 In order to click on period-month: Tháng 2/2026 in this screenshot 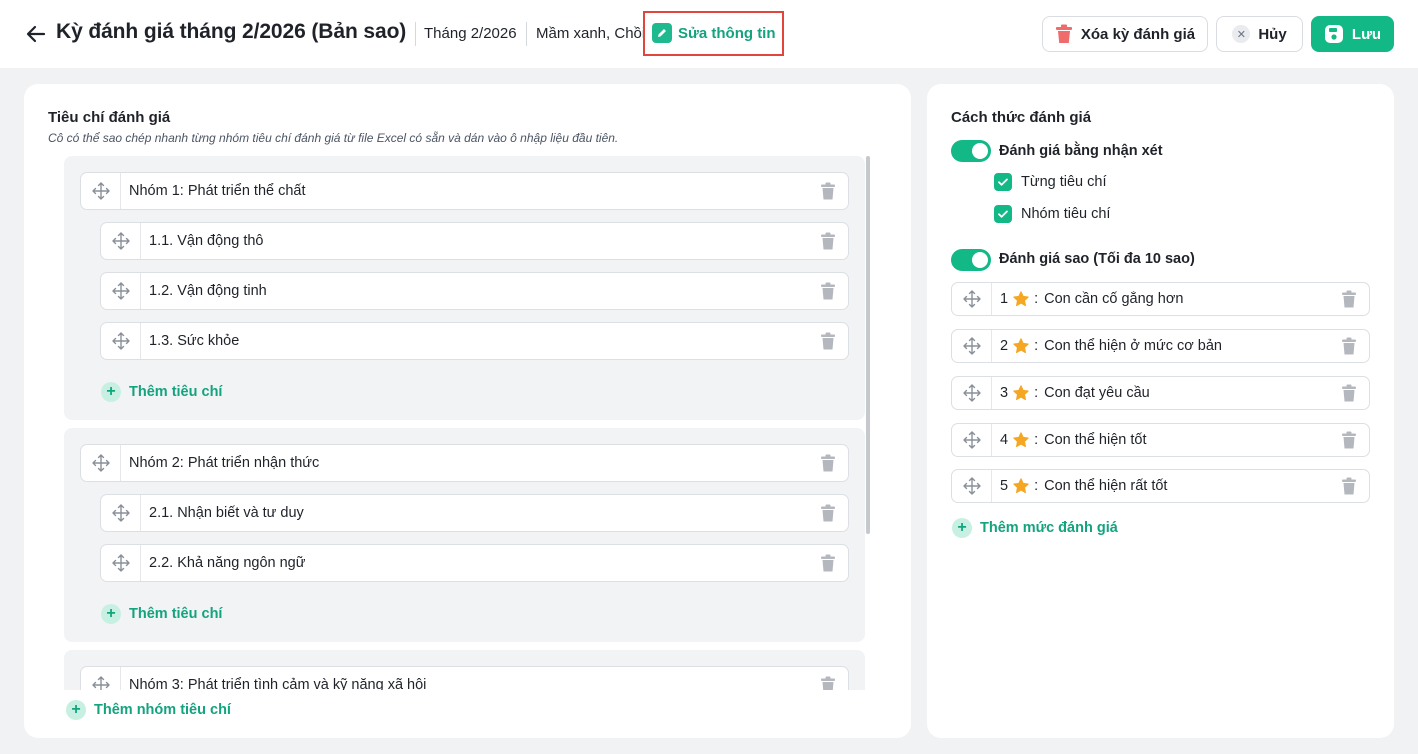, I will do `click(470, 33)`.